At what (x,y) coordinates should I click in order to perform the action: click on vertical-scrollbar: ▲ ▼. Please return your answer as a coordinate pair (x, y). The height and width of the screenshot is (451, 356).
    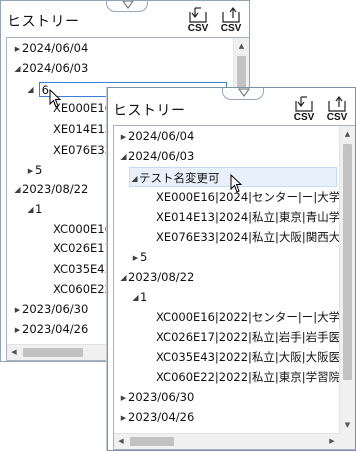
    Looking at the image, I should click on (347, 279).